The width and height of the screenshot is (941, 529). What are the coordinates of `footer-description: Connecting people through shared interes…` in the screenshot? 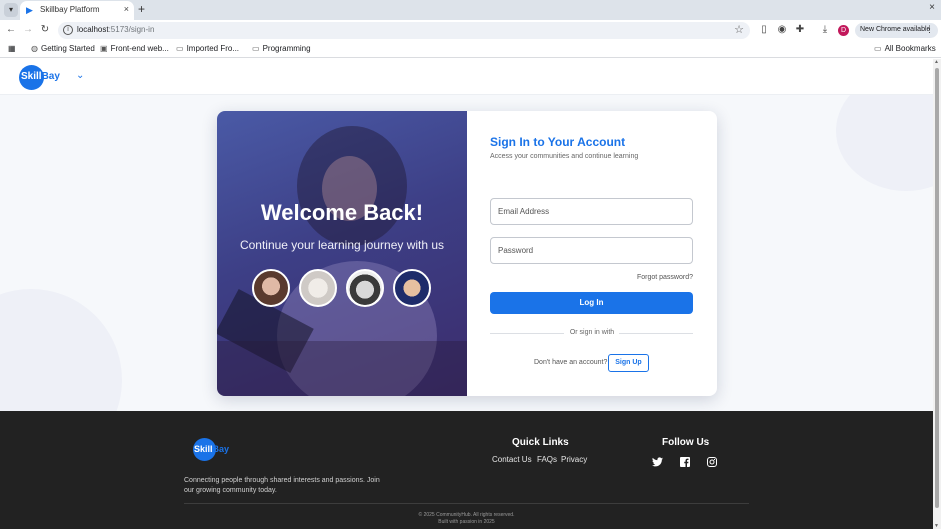 It's located at (282, 485).